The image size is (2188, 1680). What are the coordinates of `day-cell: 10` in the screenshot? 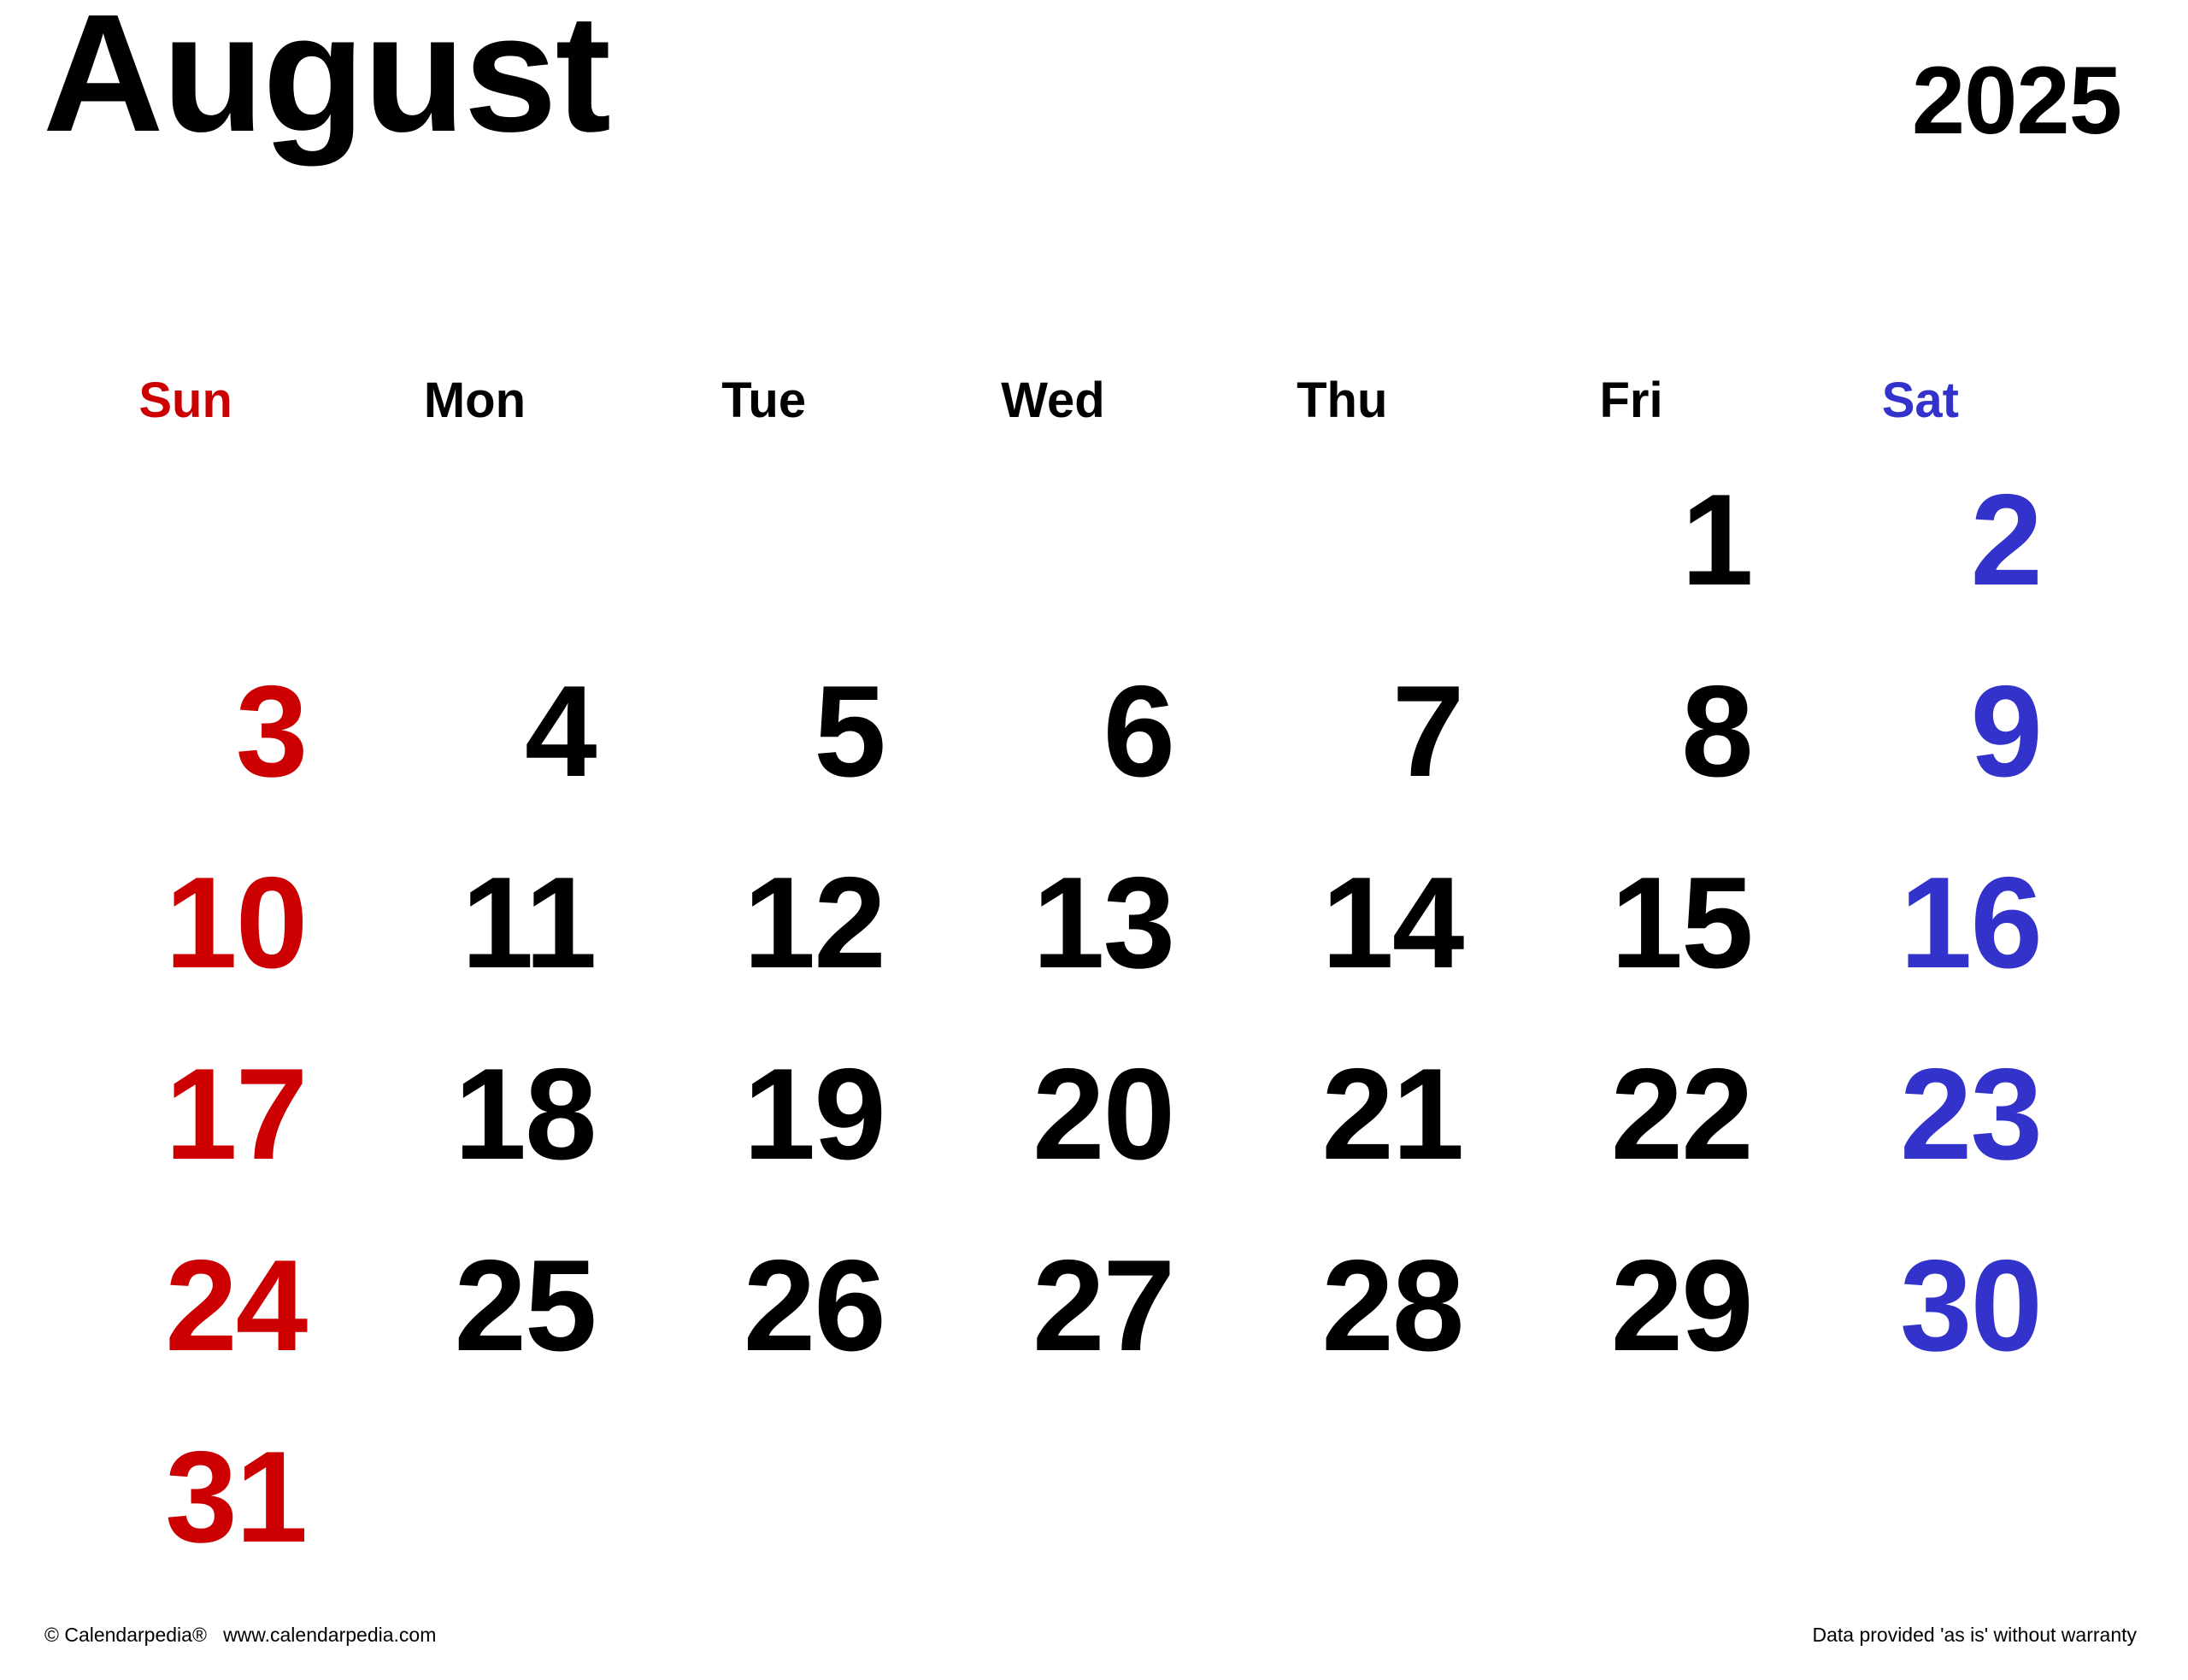 It's located at (185, 923).